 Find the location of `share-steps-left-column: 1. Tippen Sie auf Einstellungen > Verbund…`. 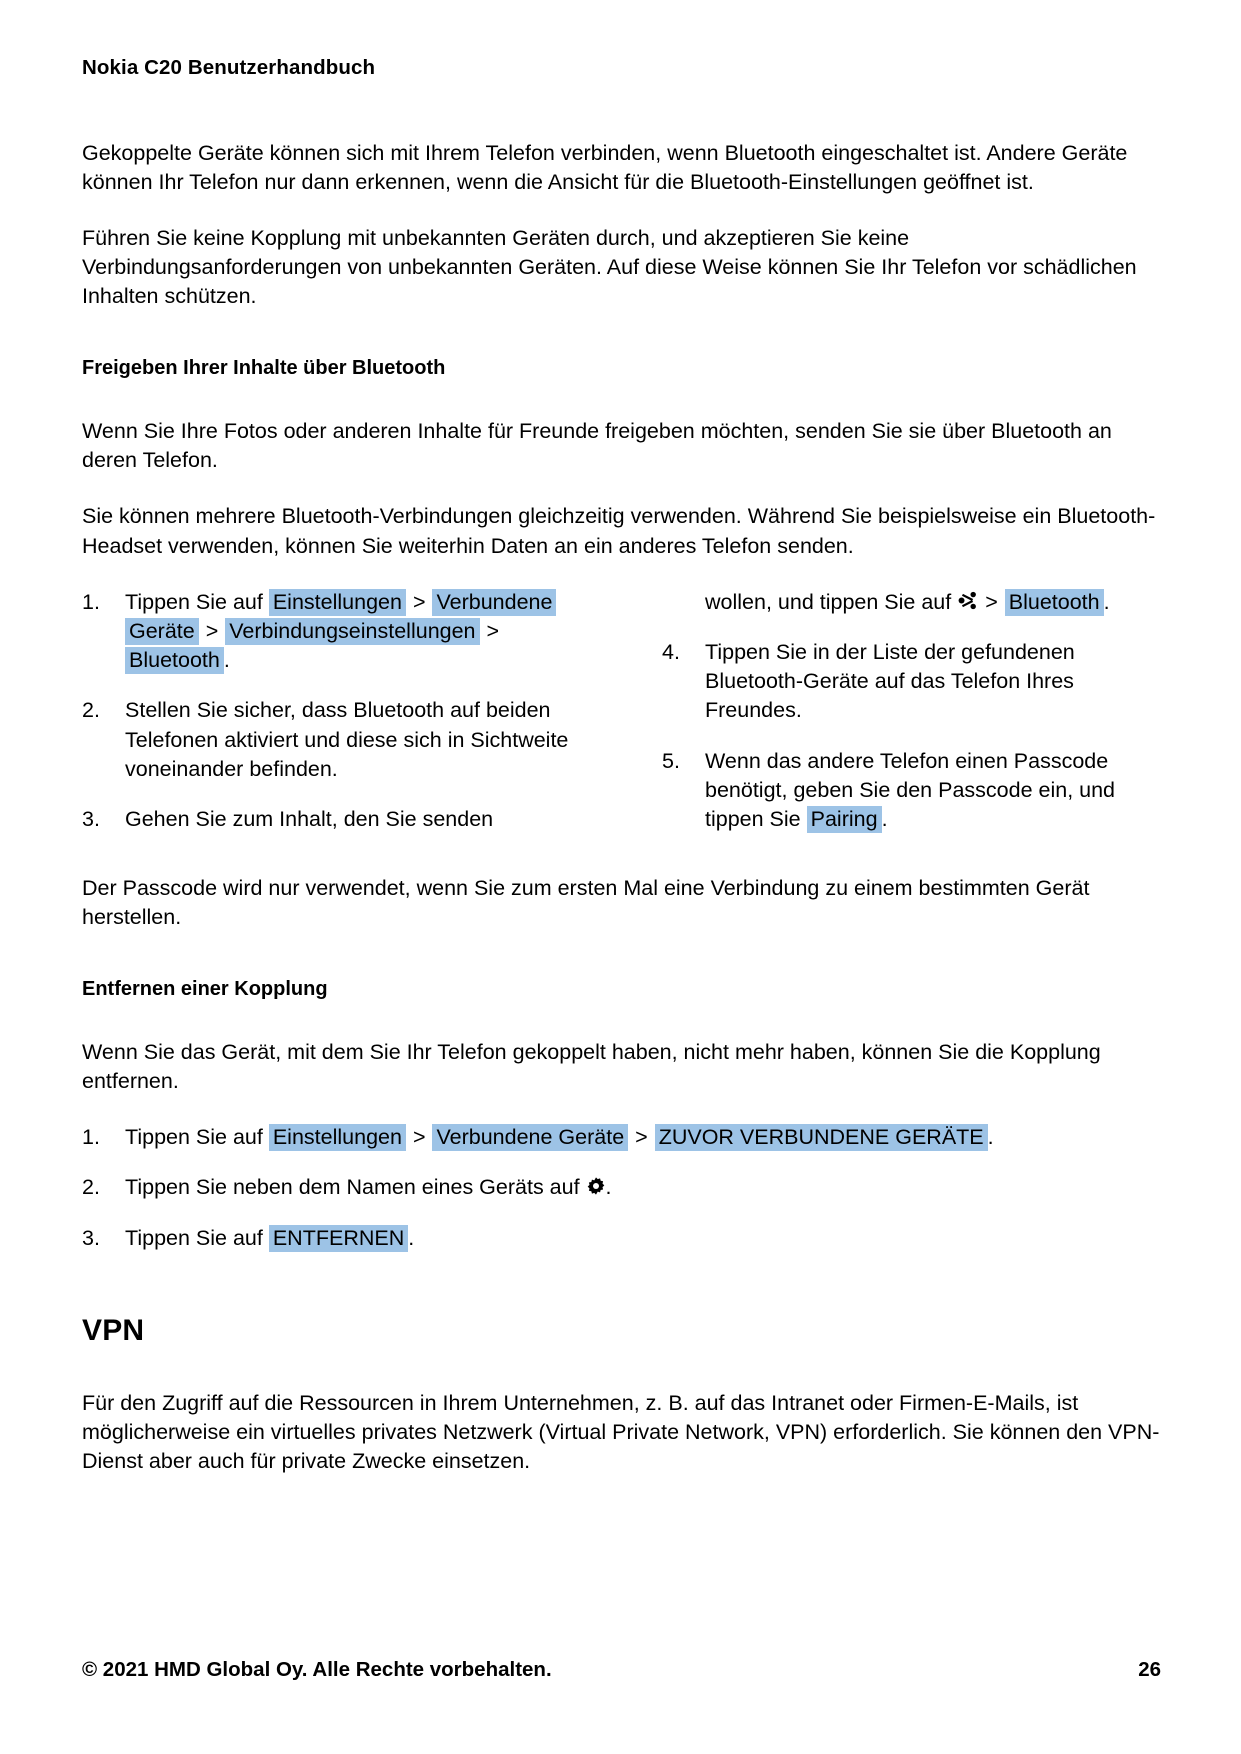

share-steps-left-column: 1. Tippen Sie auf Einstellungen > Verbund… is located at coordinates (332, 711).